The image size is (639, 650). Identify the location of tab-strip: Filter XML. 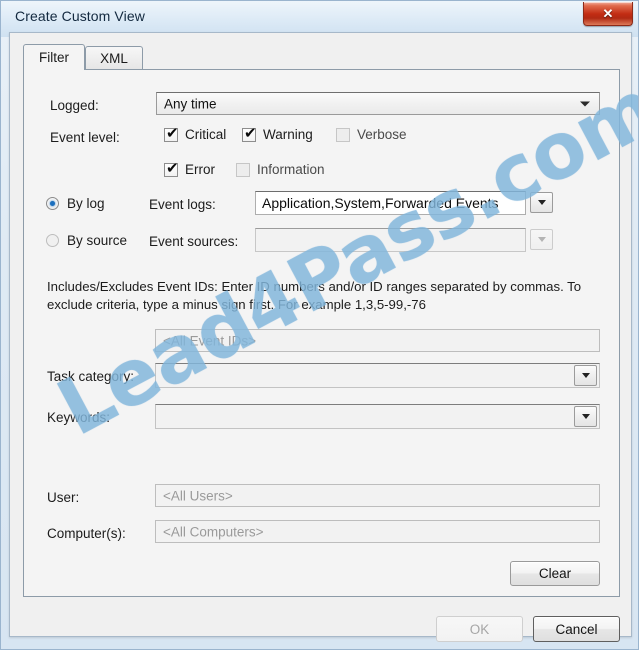
(321, 57).